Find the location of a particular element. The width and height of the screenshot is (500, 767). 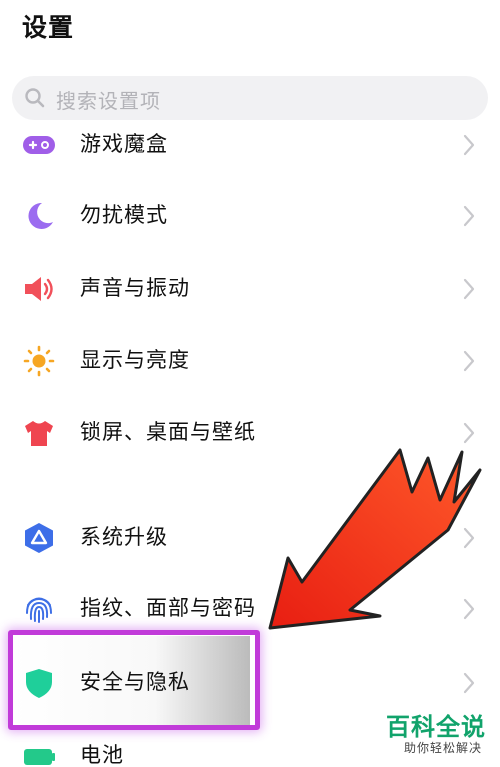

settings-item-label: 系统升级 is located at coordinates (124, 537).